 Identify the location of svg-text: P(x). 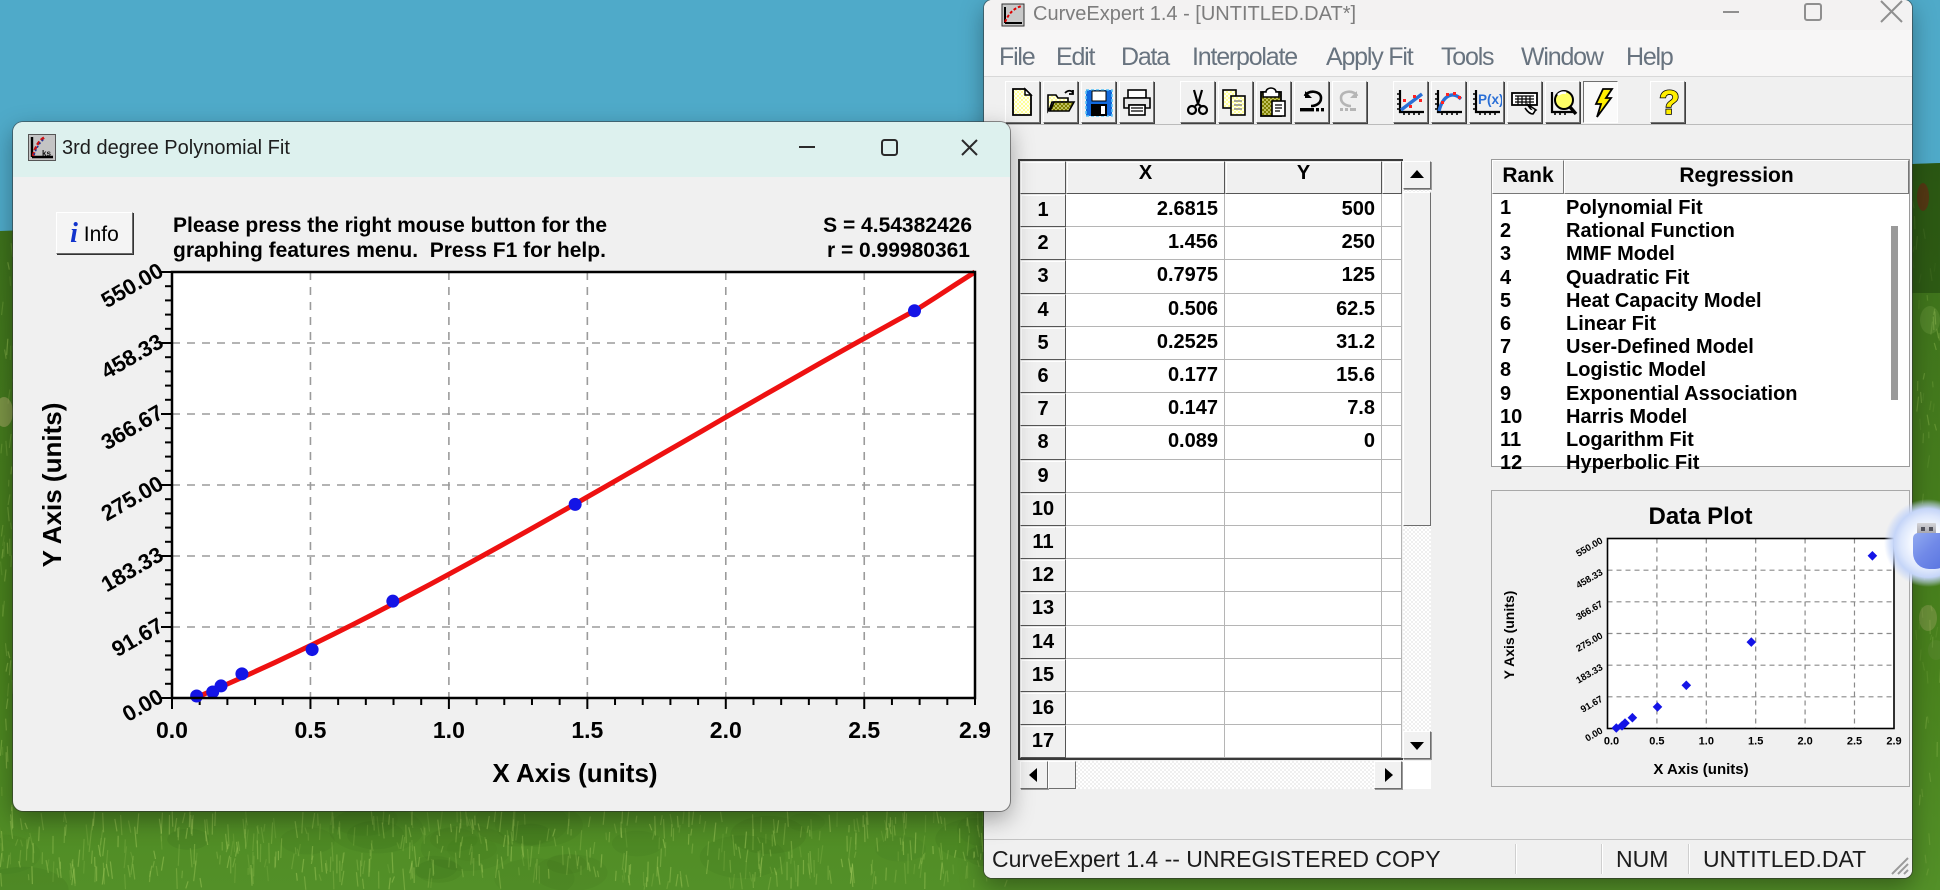
(1490, 99).